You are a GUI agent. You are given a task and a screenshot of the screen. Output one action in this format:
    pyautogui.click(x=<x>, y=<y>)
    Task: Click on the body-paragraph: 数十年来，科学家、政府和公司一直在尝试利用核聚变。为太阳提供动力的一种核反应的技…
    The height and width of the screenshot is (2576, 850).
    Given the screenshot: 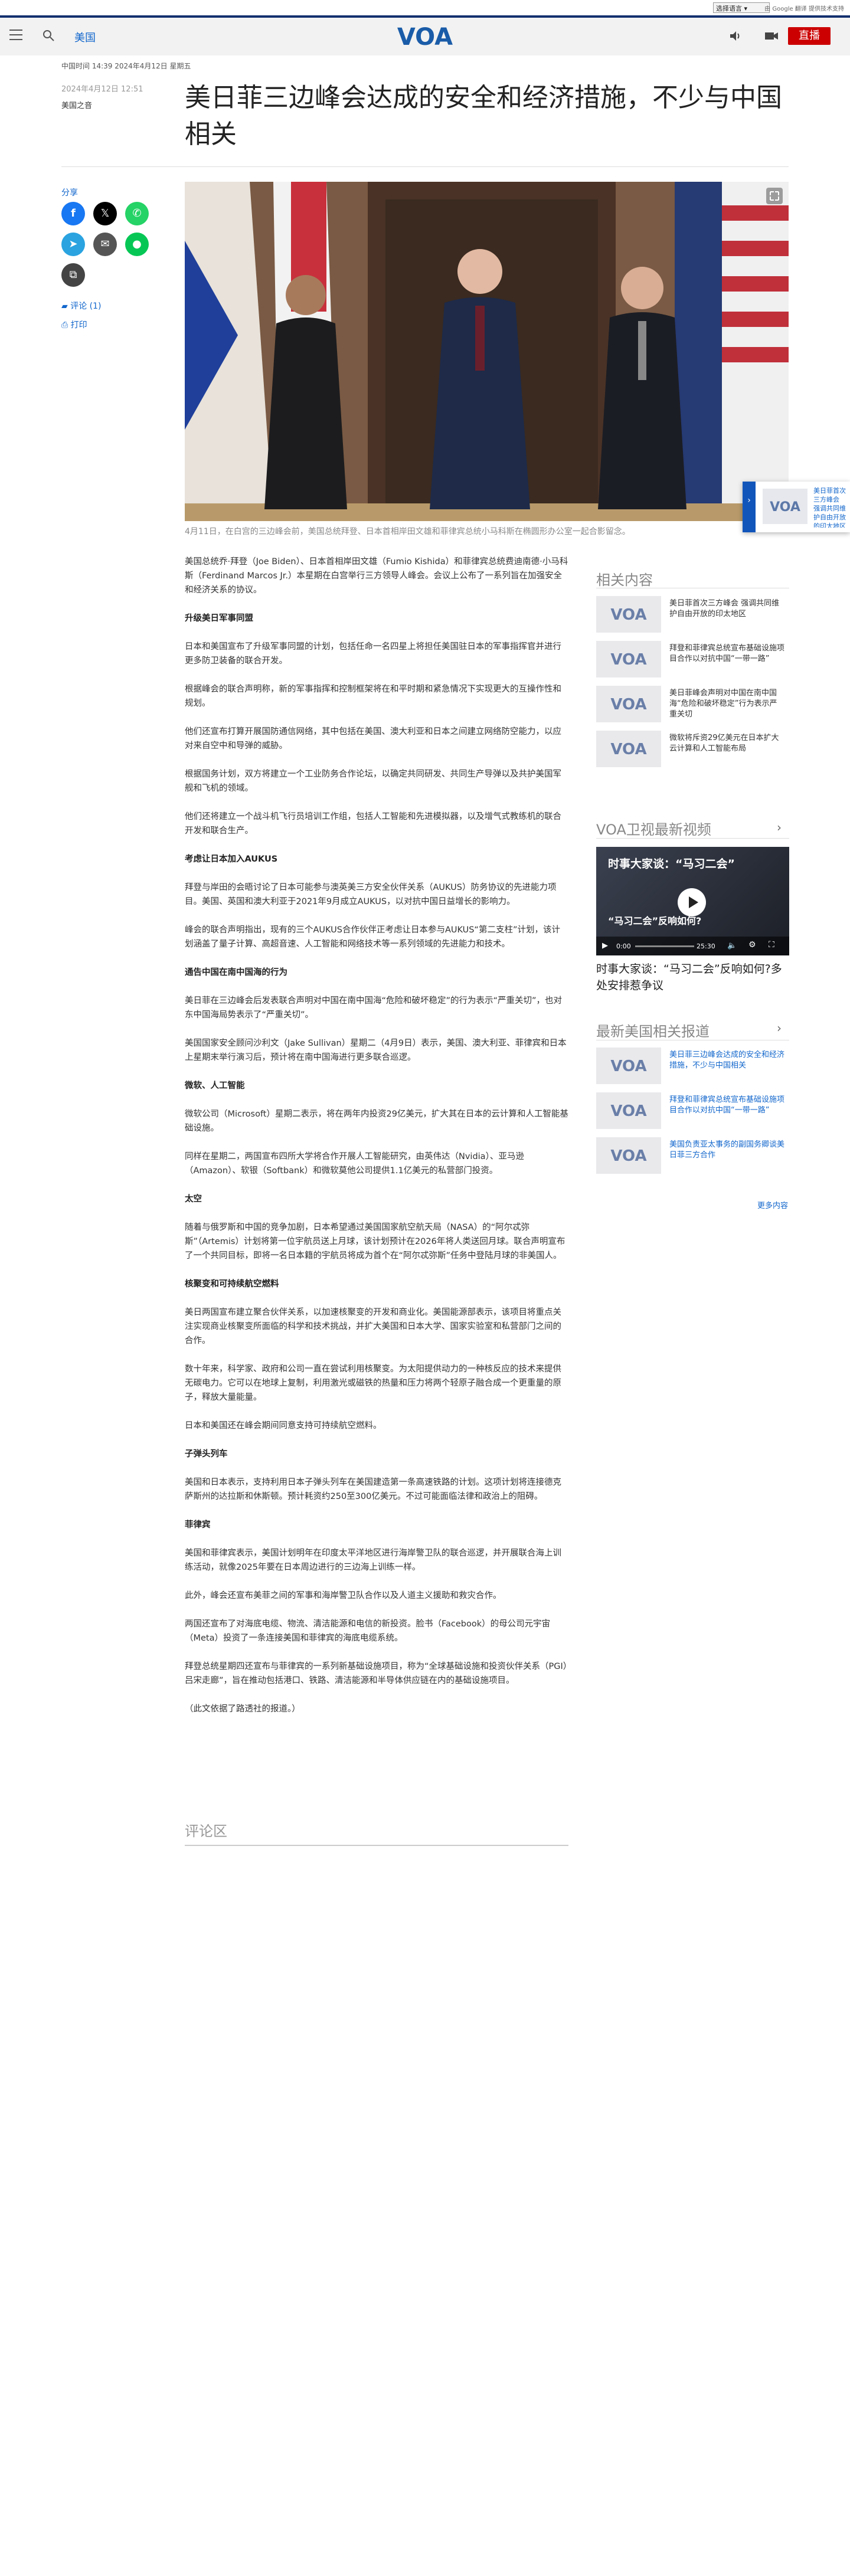 What is the action you would take?
    pyautogui.click(x=373, y=1383)
    